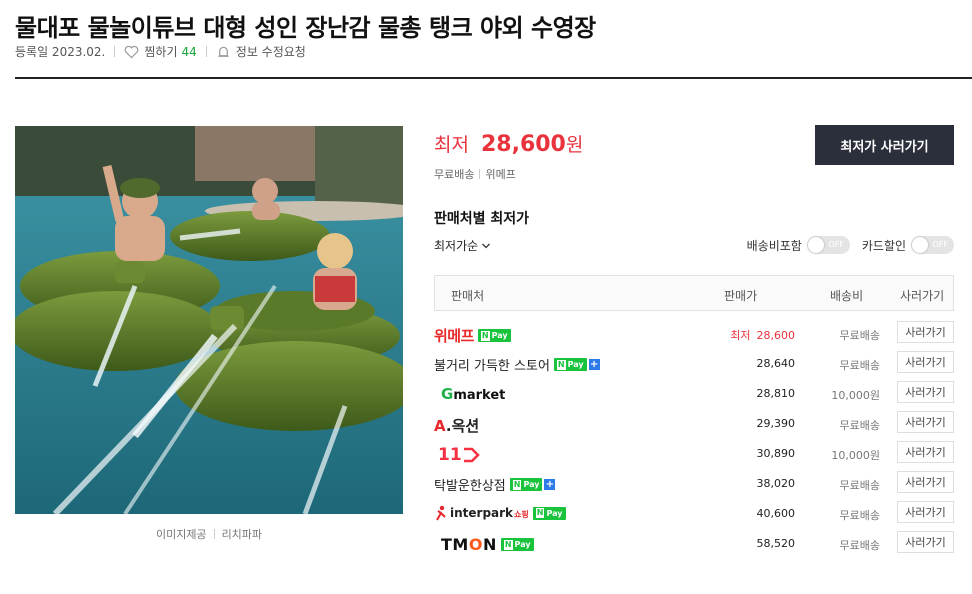 The width and height of the screenshot is (972, 594). I want to click on 11st-logo-arrow, so click(471, 455).